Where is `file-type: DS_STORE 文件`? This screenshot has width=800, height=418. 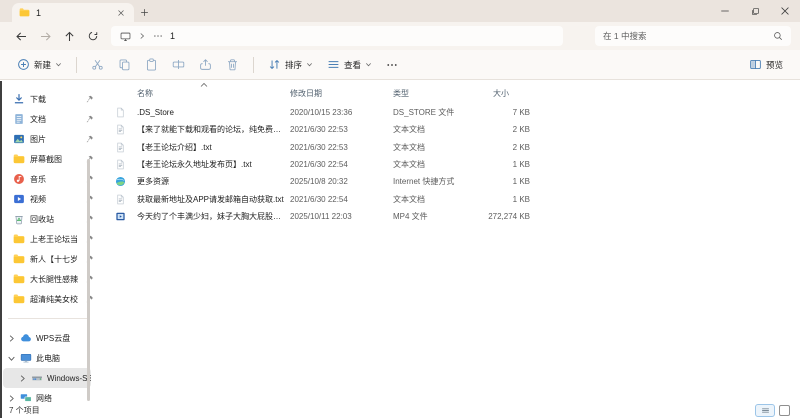 file-type: DS_STORE 文件 is located at coordinates (424, 113).